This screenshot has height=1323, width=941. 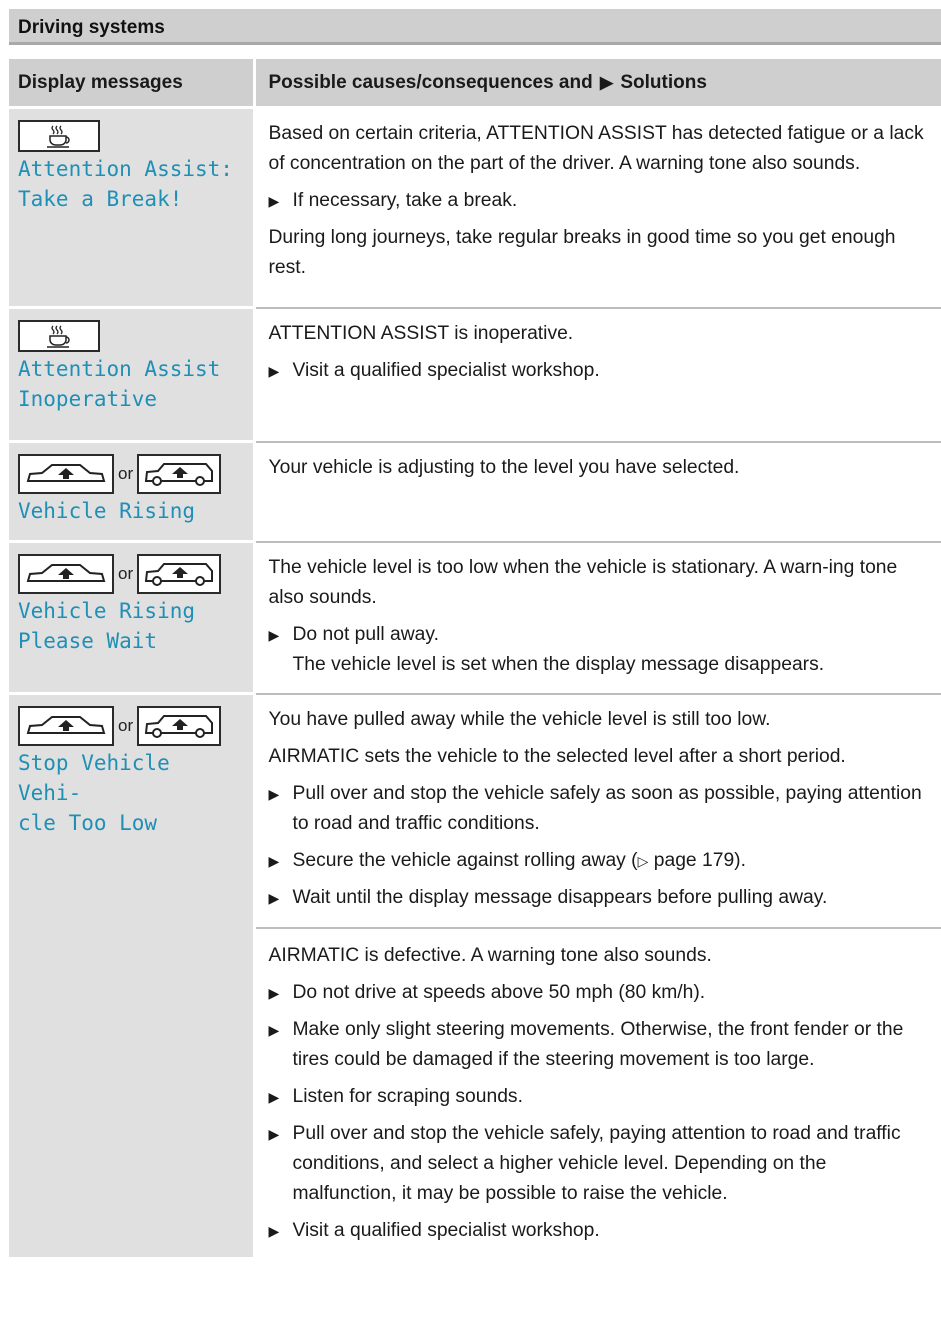 What do you see at coordinates (602, 201) in the screenshot?
I see `solution-step: If necessary, take a break.` at bounding box center [602, 201].